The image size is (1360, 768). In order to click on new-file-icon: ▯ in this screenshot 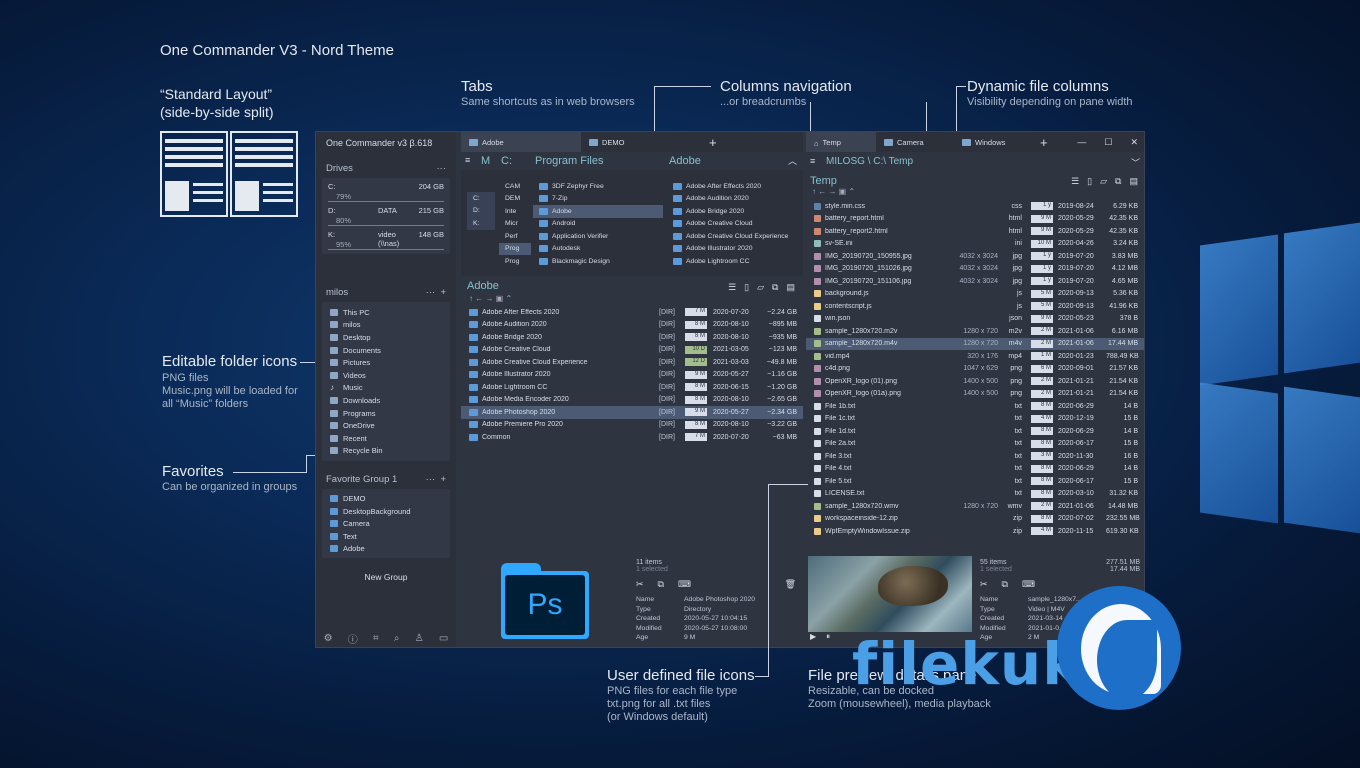, I will do `click(746, 287)`.